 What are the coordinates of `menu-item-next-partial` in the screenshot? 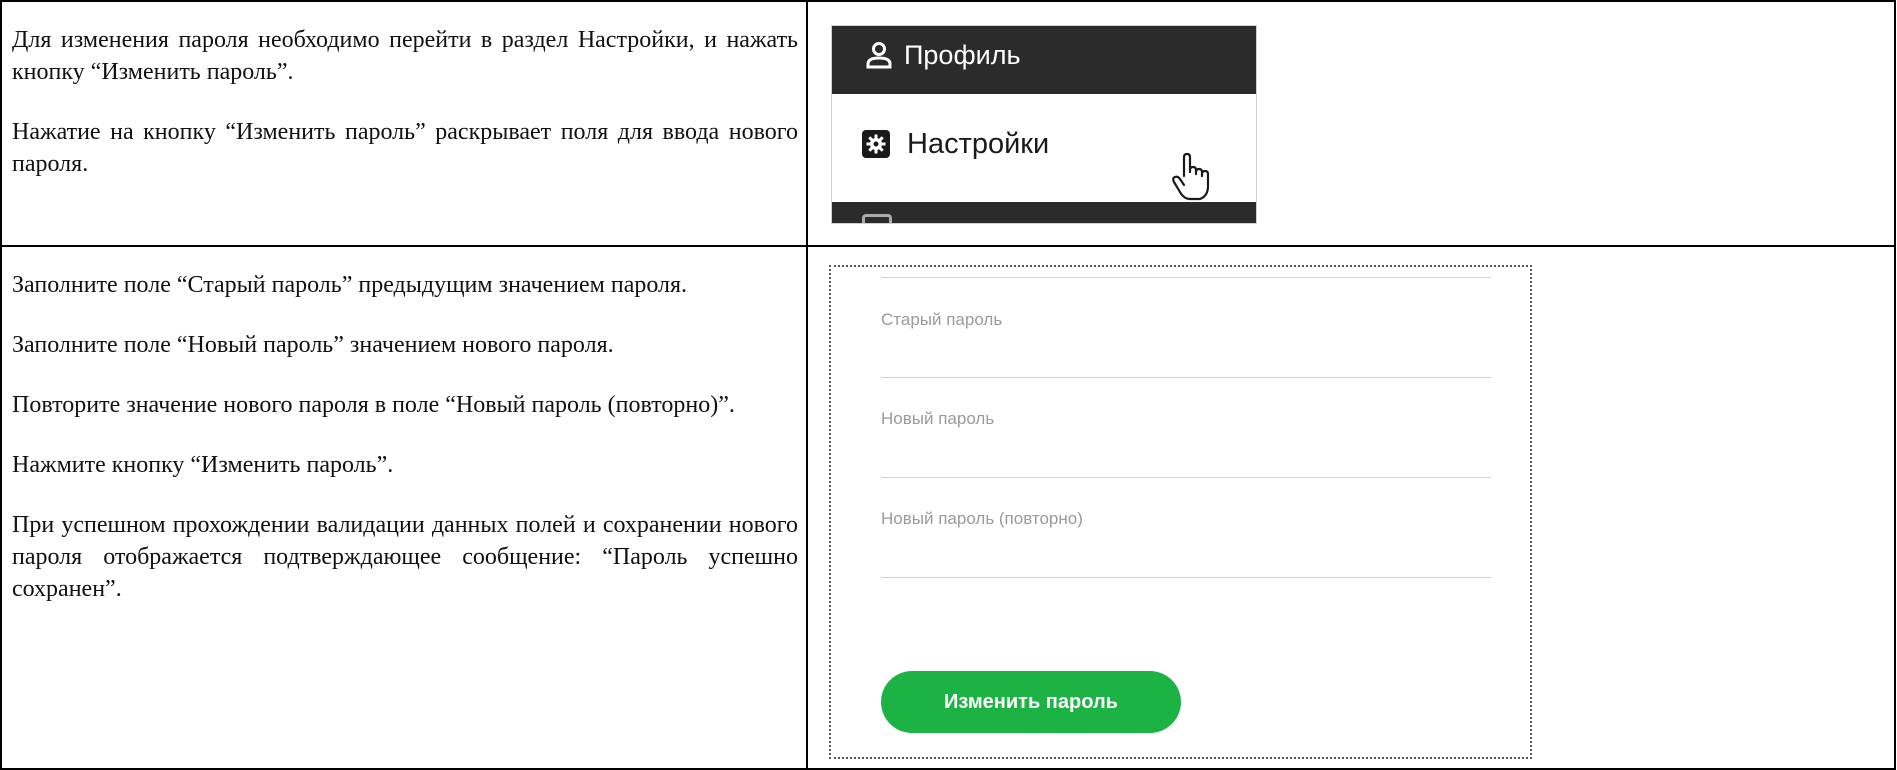 It's located at (1044, 212).